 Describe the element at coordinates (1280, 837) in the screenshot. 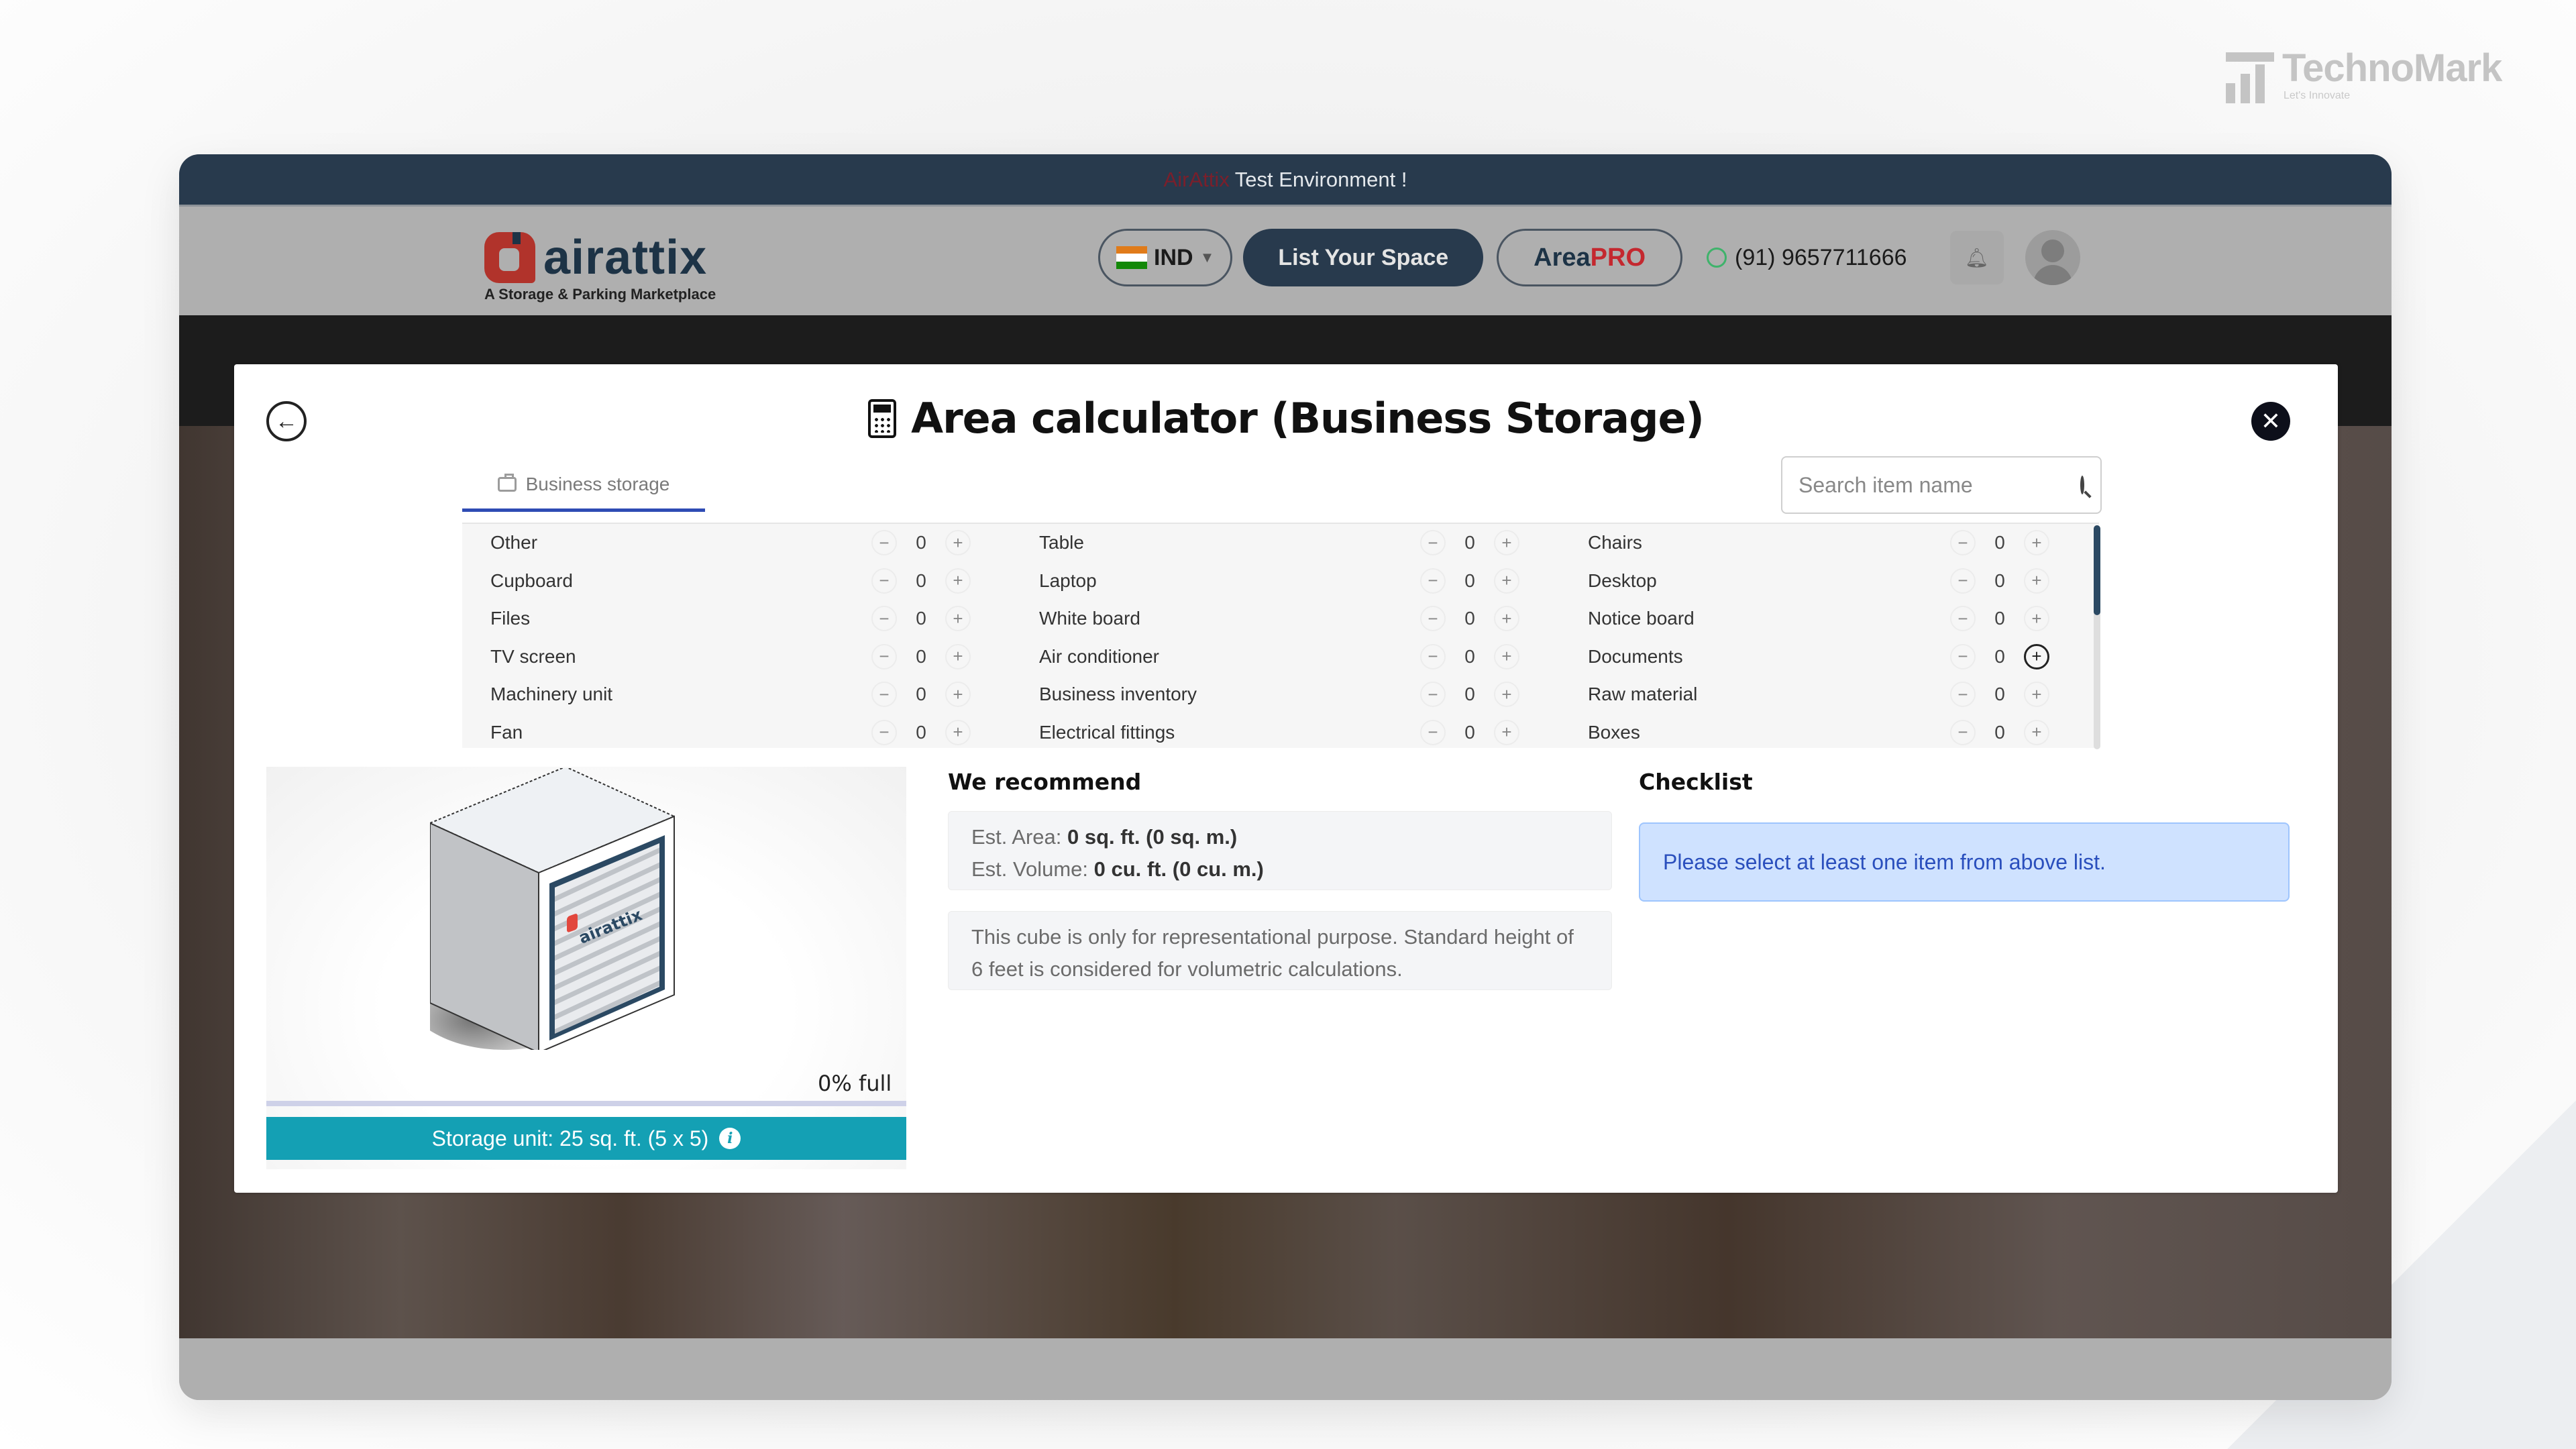

I see `est-area-line: Est. Area: 0 sq. ft. (0 sq. m.)` at that location.